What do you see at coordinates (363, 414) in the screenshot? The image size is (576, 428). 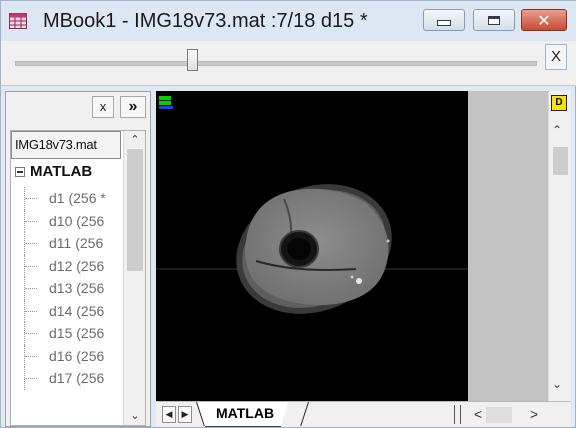 I see `sheet-tab-bar: ◀ ▶ MATLAB < >` at bounding box center [363, 414].